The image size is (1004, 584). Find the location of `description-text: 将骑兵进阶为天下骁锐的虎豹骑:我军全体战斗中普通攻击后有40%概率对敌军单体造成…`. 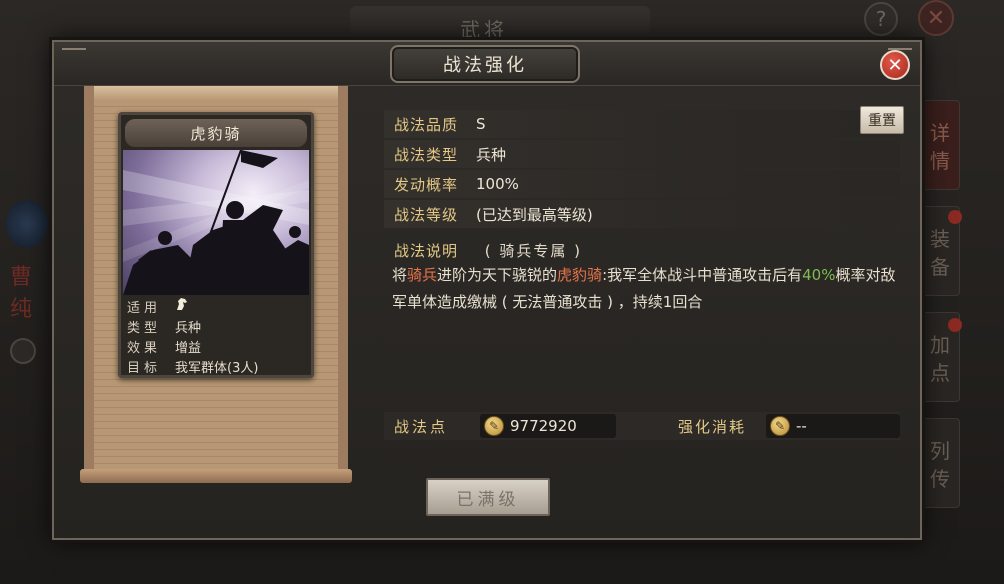

description-text: 将骑兵进阶为天下骁锐的虎豹骑:我军全体战斗中普通攻击后有40%概率对敌军单体造成… is located at coordinates (647, 289).